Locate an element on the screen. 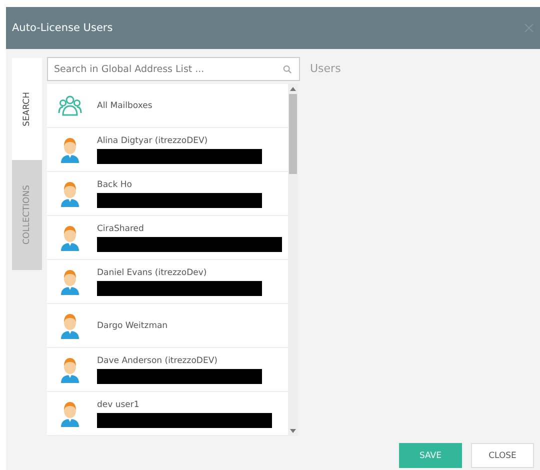 The image size is (540, 470). users-label: Users is located at coordinates (325, 68).